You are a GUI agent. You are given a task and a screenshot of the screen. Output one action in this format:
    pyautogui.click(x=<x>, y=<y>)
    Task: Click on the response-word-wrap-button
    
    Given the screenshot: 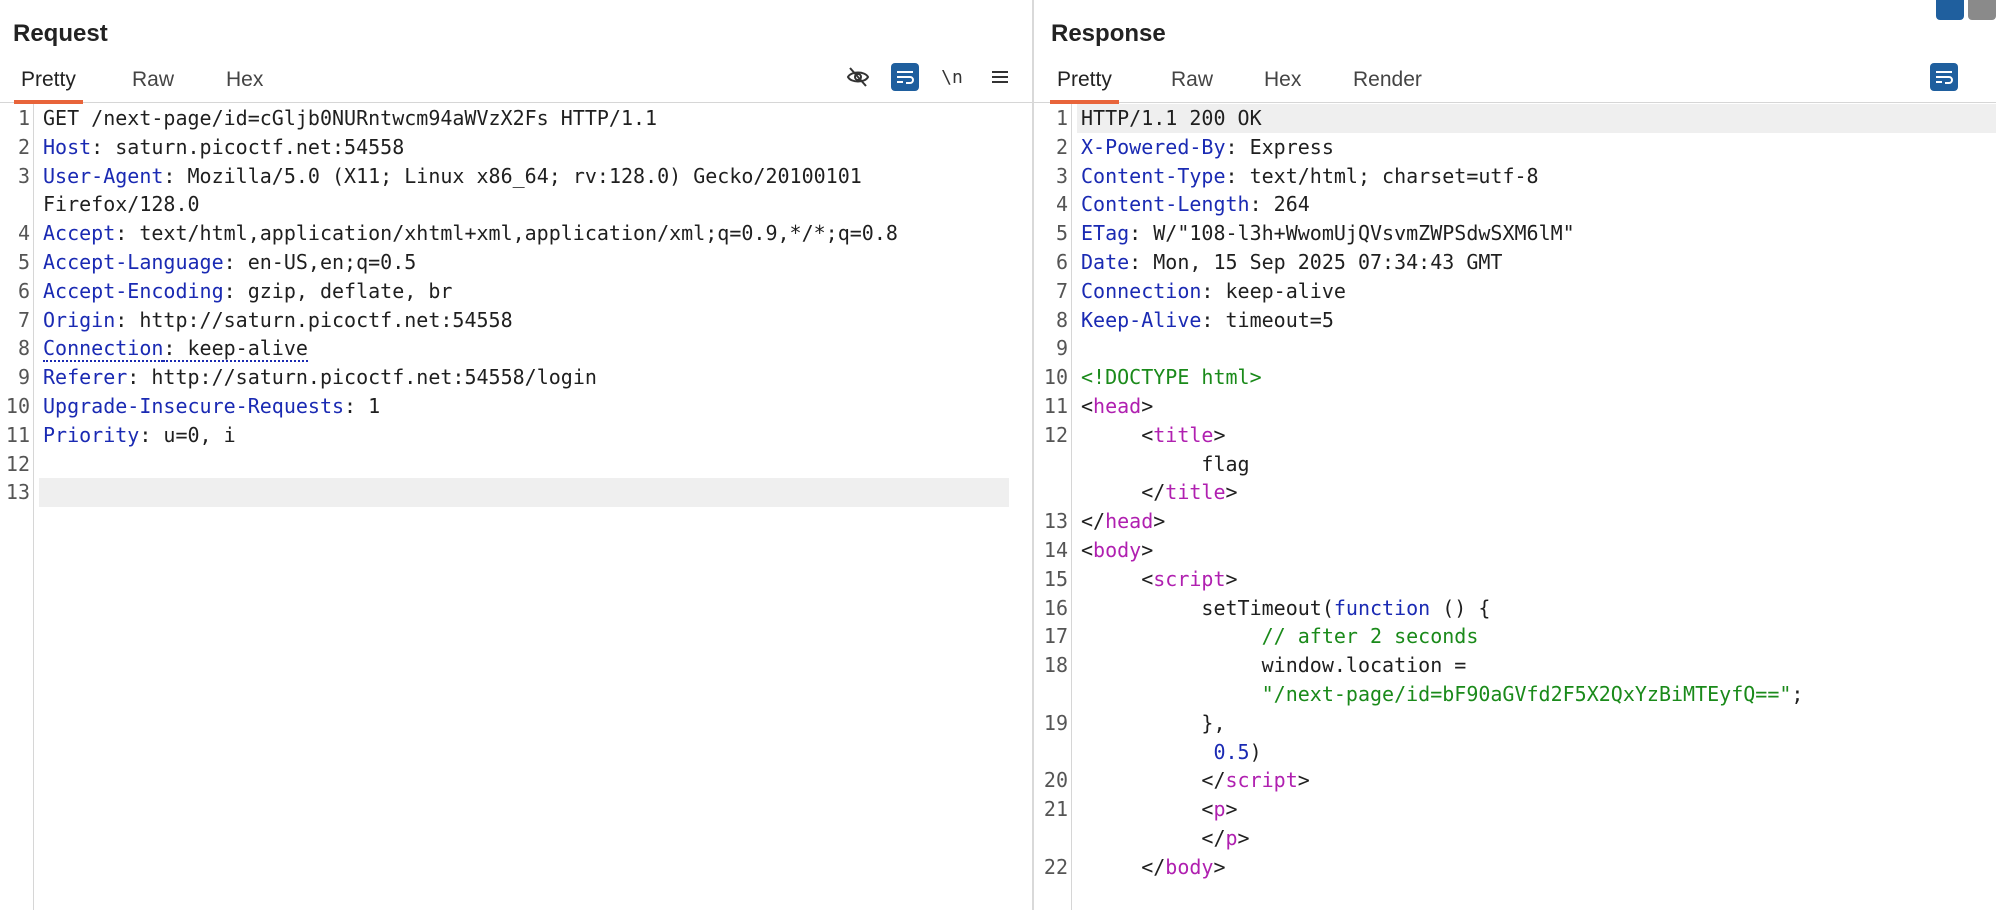 What is the action you would take?
    pyautogui.click(x=1944, y=77)
    